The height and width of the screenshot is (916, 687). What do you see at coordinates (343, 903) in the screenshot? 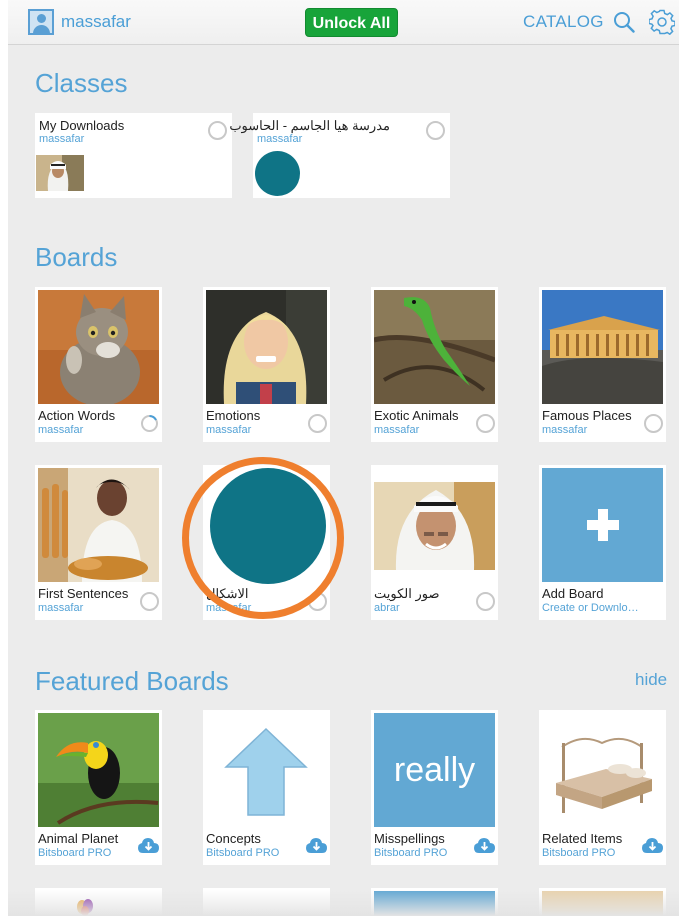
I see `bottom-fade` at bounding box center [343, 903].